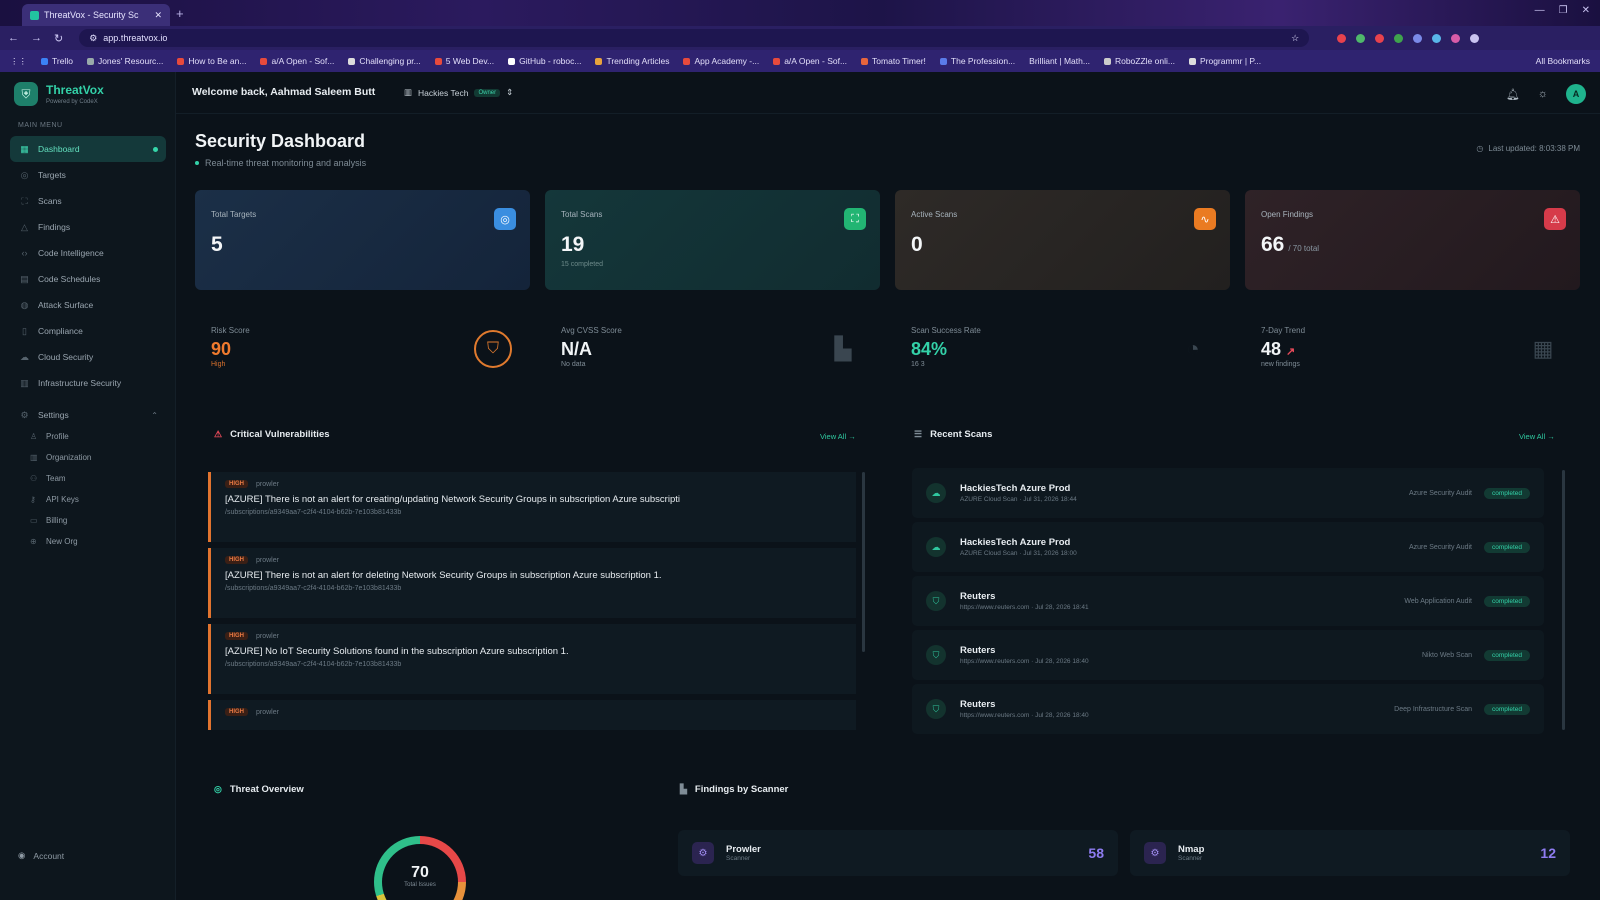 The image size is (1600, 900). I want to click on address-bar: ⚙ app.threatvox.io ☆, so click(694, 38).